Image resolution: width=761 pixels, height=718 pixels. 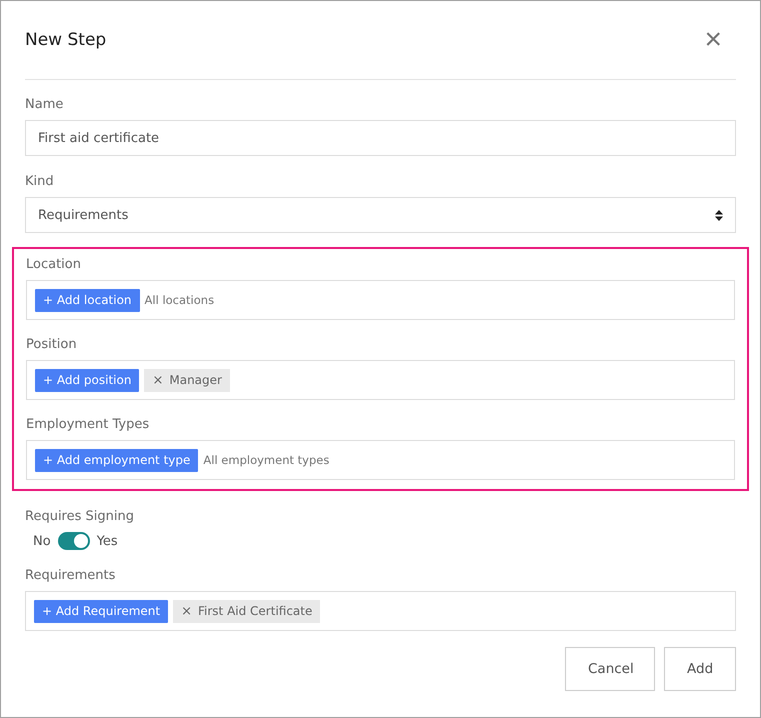 What do you see at coordinates (54, 264) in the screenshot?
I see `field-label: Location` at bounding box center [54, 264].